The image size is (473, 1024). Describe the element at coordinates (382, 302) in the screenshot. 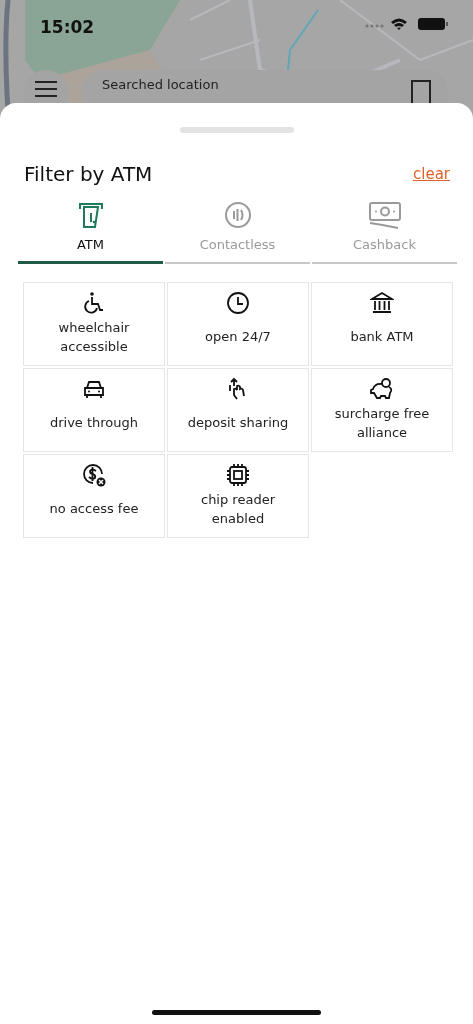

I see `bank-icon` at that location.